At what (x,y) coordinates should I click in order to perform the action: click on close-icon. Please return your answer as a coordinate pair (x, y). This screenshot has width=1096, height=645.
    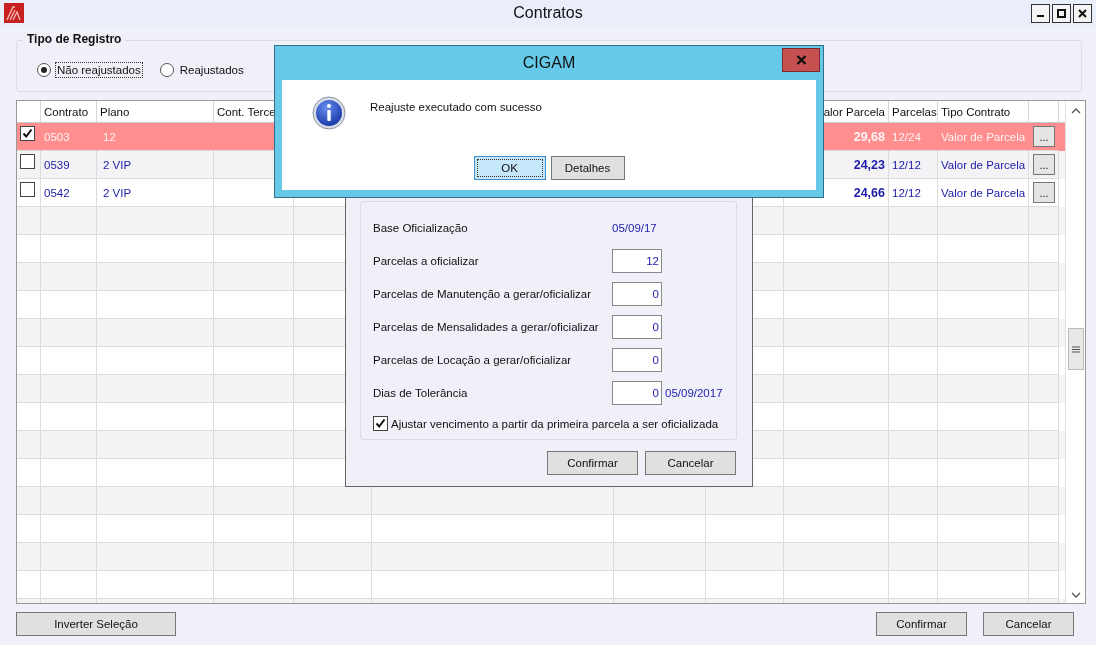
    Looking at the image, I should click on (1082, 13).